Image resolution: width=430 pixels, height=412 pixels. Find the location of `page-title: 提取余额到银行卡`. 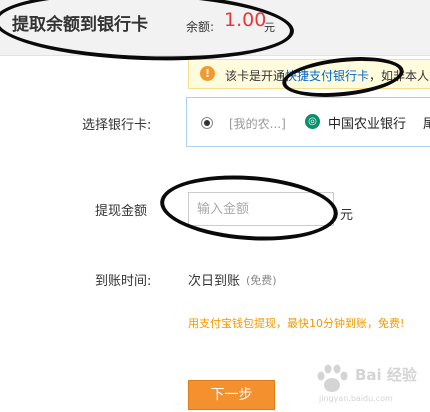

page-title: 提取余额到银行卡 is located at coordinates (80, 25).